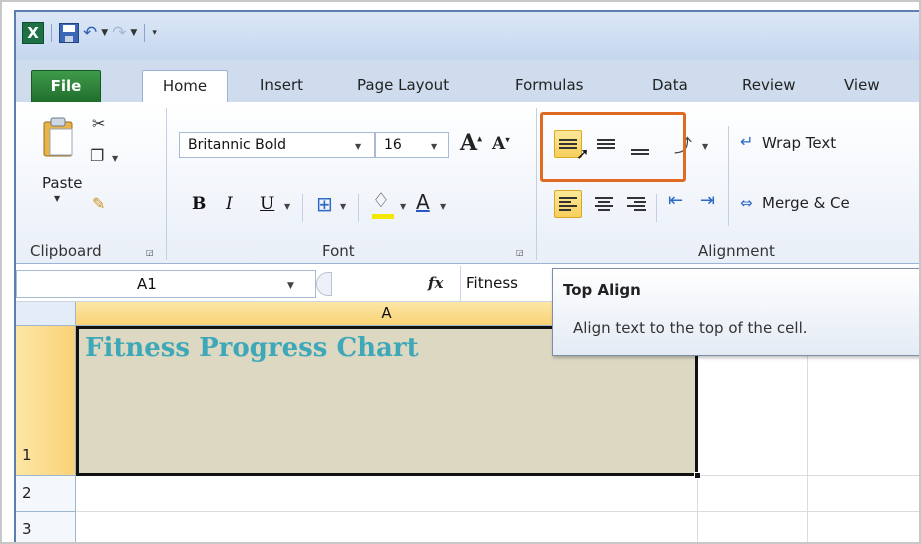 This screenshot has width=921, height=544. I want to click on row-header-1: 1, so click(46, 401).